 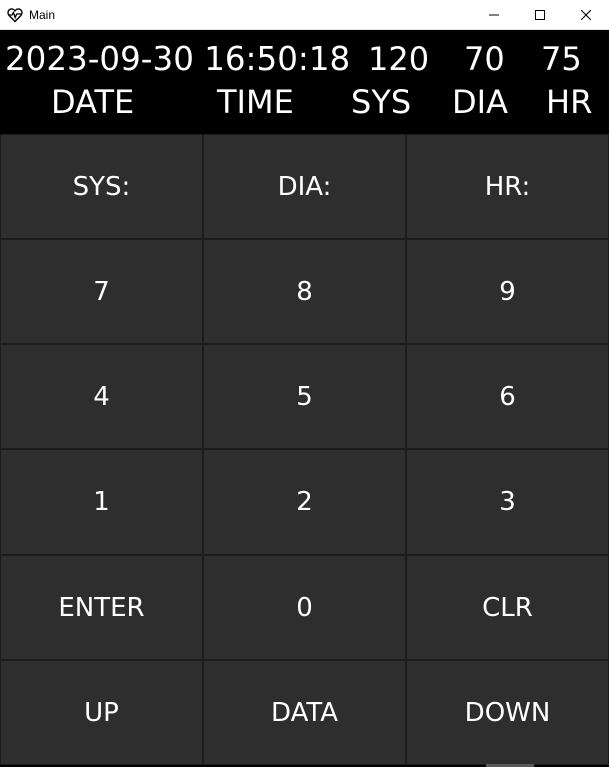 I want to click on minimize-button, so click(x=494, y=14).